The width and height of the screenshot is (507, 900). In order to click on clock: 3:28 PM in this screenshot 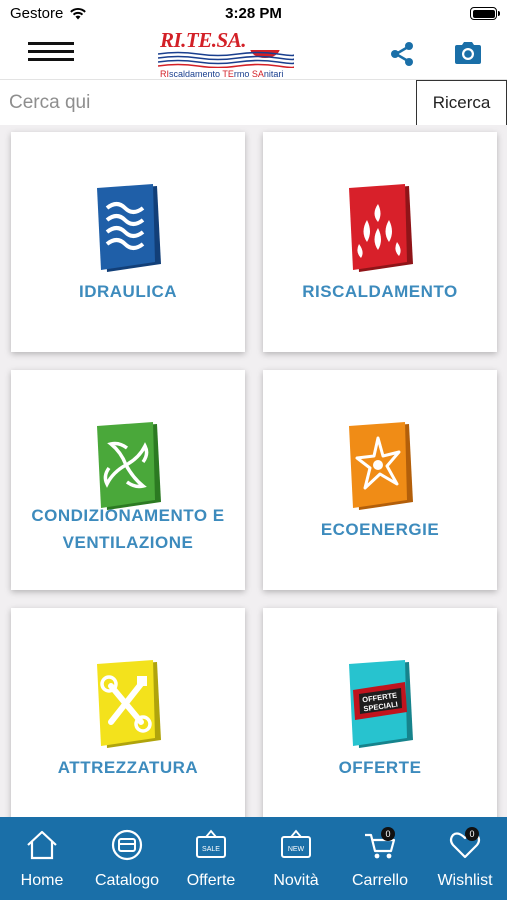, I will do `click(253, 13)`.